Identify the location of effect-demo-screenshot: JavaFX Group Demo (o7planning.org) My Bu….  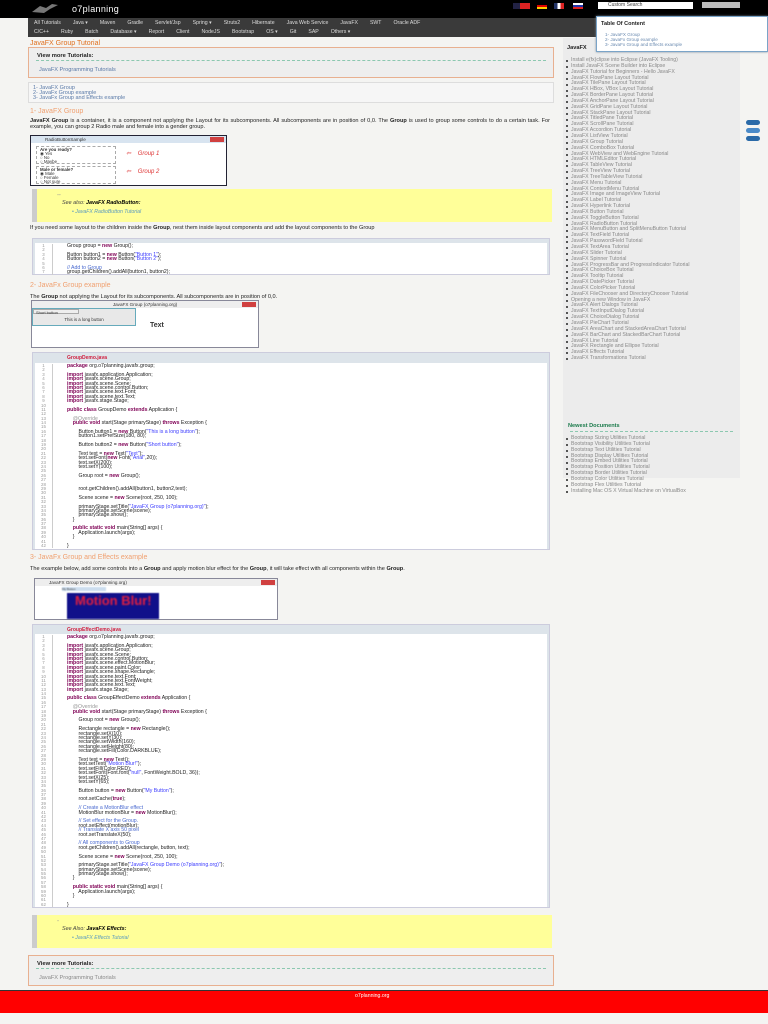
(156, 599).